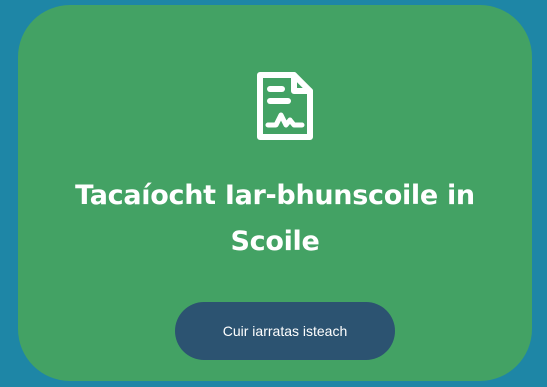 The height and width of the screenshot is (387, 547). I want to click on card-title-line-1: Tacaíocht Iar-bhunscoile in, so click(275, 195).